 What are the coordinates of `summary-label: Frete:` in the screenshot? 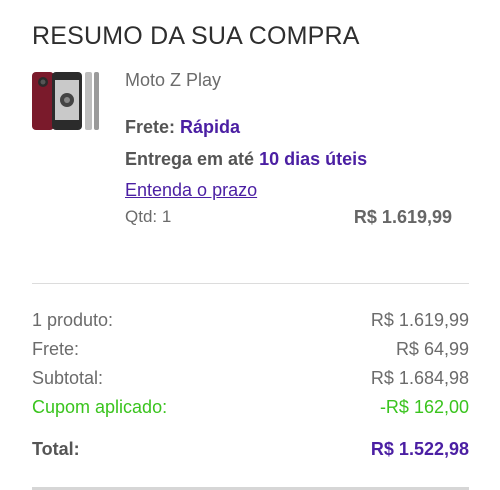 It's located at (56, 349).